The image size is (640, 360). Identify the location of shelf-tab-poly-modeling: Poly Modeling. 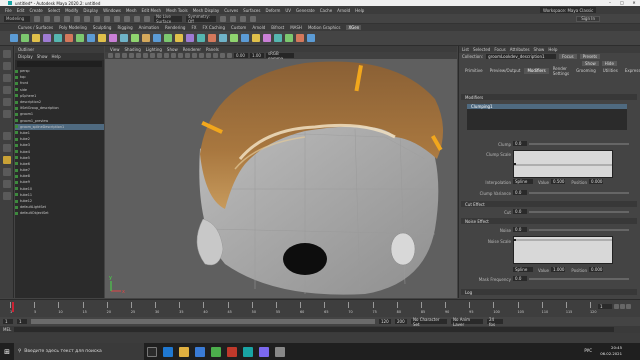
(73, 27).